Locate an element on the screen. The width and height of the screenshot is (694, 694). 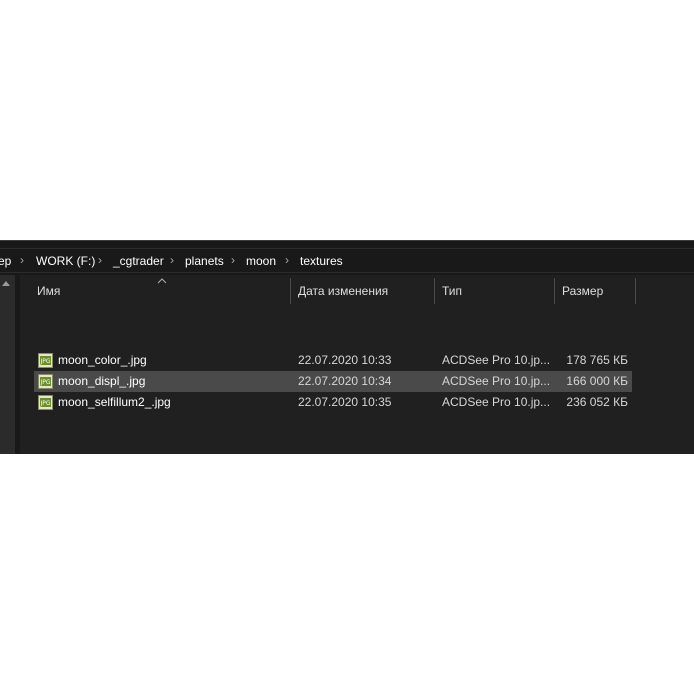
column-header-size: Размер is located at coordinates (582, 291).